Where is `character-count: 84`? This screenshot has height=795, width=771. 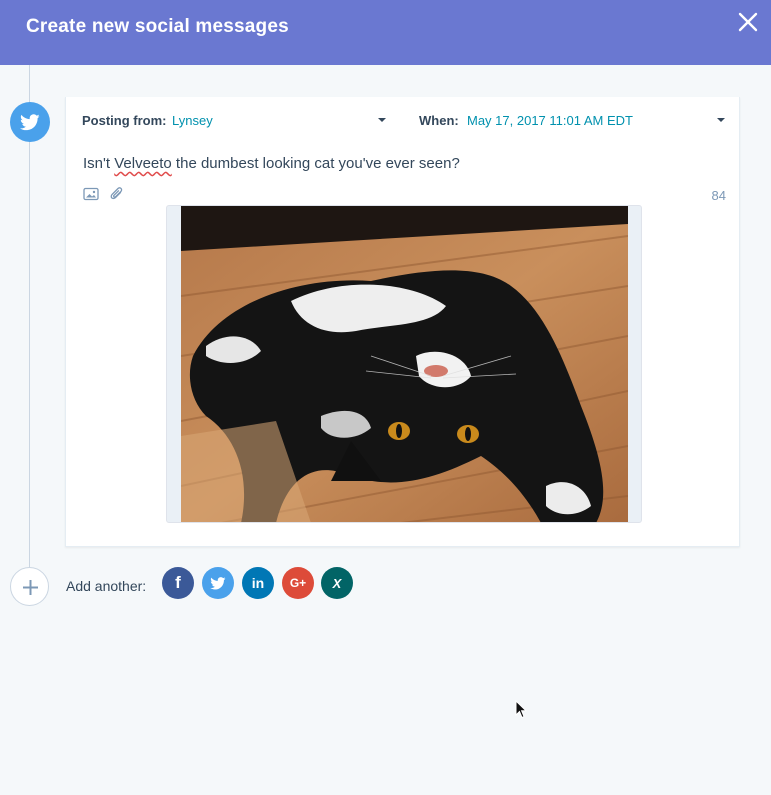 character-count: 84 is located at coordinates (718, 195).